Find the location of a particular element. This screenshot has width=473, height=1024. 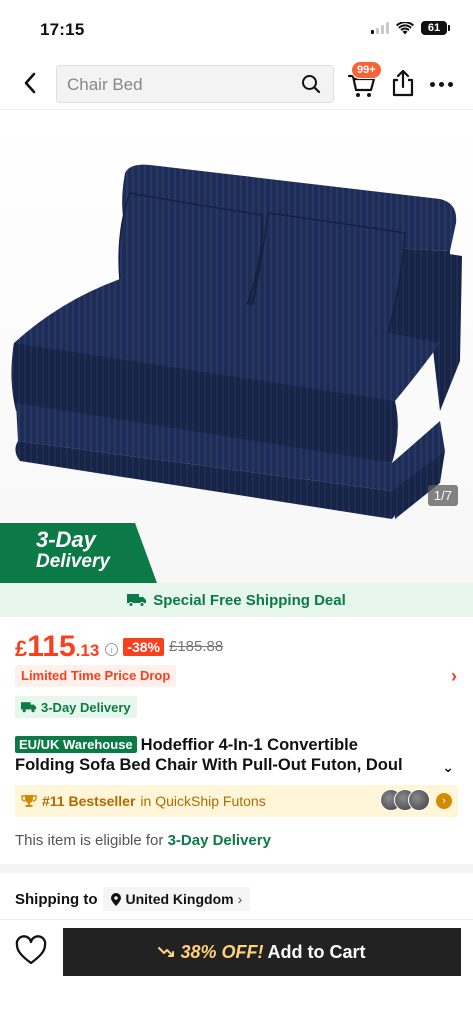

wifi-icon is located at coordinates (405, 27).